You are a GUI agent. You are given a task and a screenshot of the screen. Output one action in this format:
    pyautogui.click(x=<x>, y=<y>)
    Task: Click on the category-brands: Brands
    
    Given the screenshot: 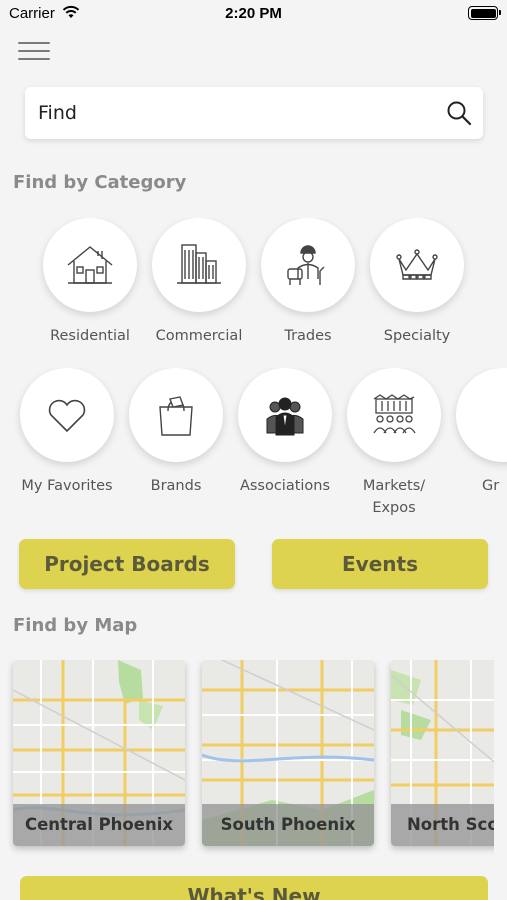 What is the action you would take?
    pyautogui.click(x=176, y=432)
    